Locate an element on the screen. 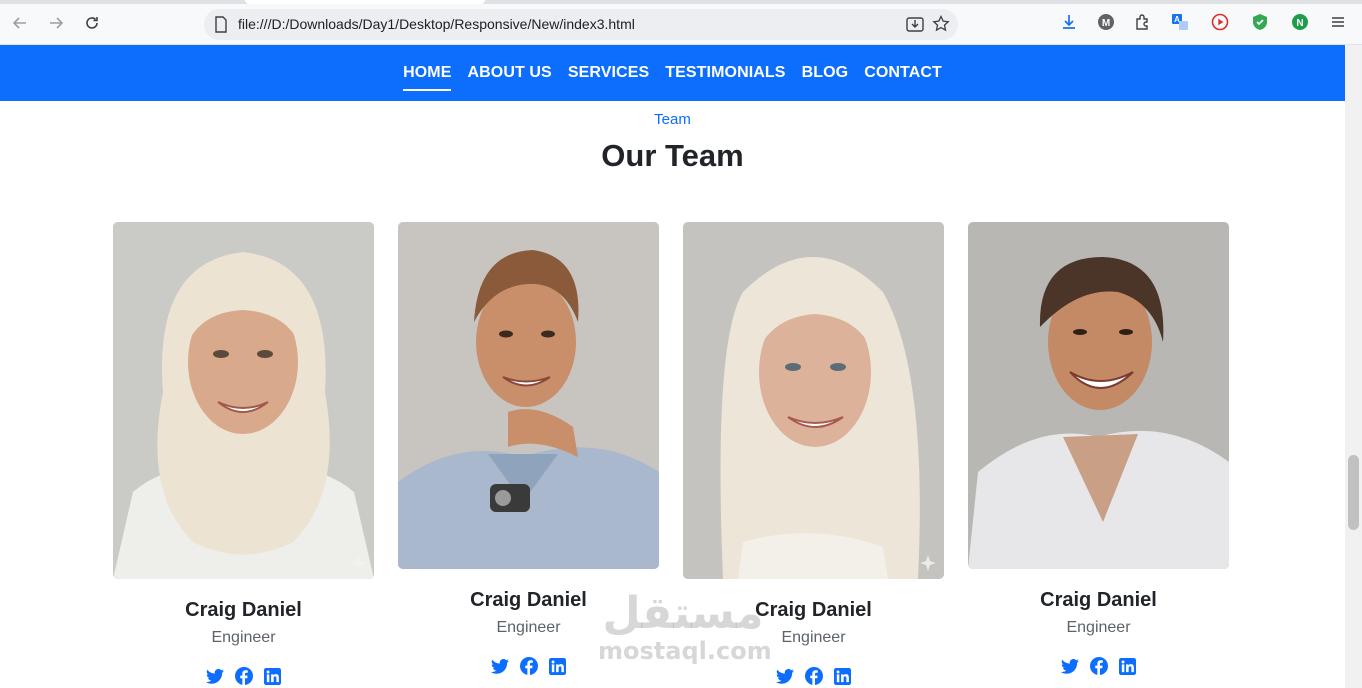 The image size is (1362, 688). team-photo-man-smiling is located at coordinates (528, 395).